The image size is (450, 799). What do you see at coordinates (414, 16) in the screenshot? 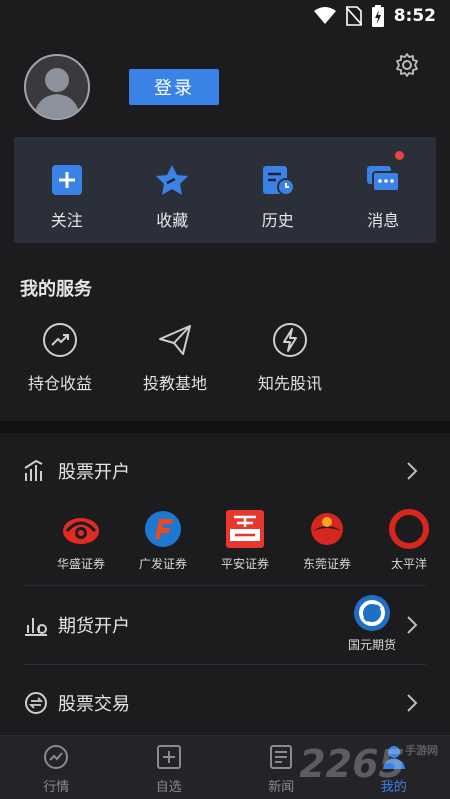
I see `status-time: 8:52` at bounding box center [414, 16].